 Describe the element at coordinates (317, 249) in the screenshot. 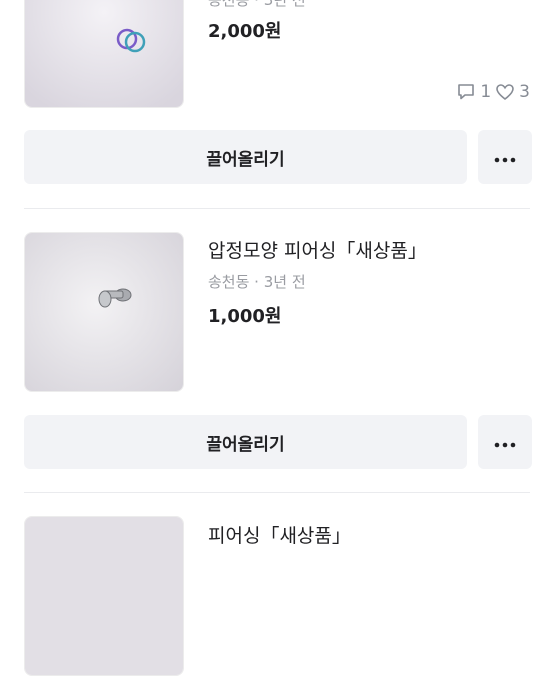

I see `listing-title: 압정모양 피어싱「새상품」` at that location.